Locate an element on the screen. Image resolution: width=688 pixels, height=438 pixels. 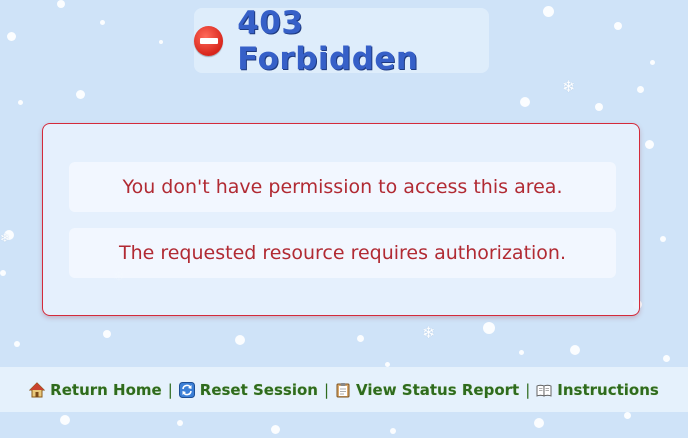
instructions-link: Instructions is located at coordinates (597, 390).